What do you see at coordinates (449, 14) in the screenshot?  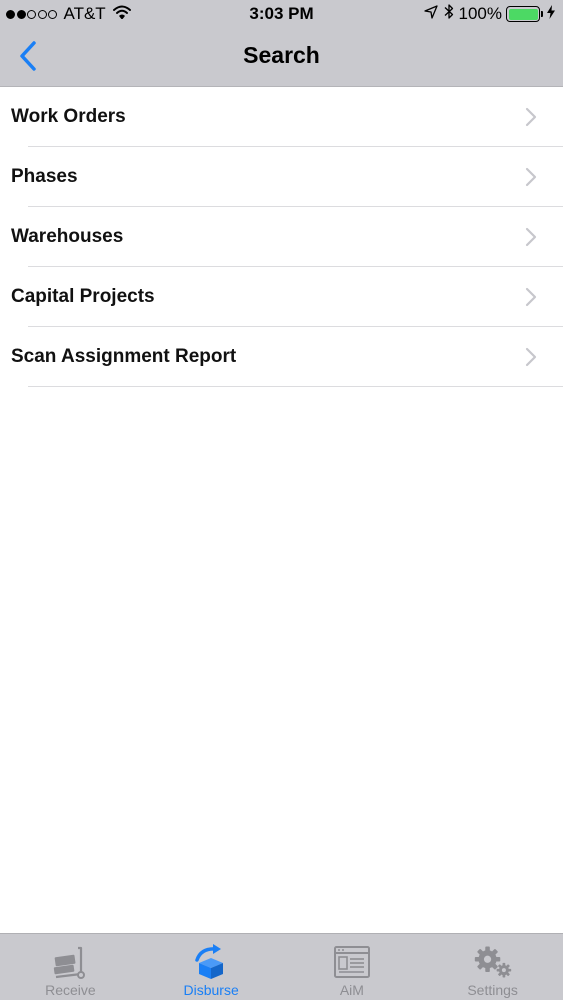 I see `bluetooth-icon` at bounding box center [449, 14].